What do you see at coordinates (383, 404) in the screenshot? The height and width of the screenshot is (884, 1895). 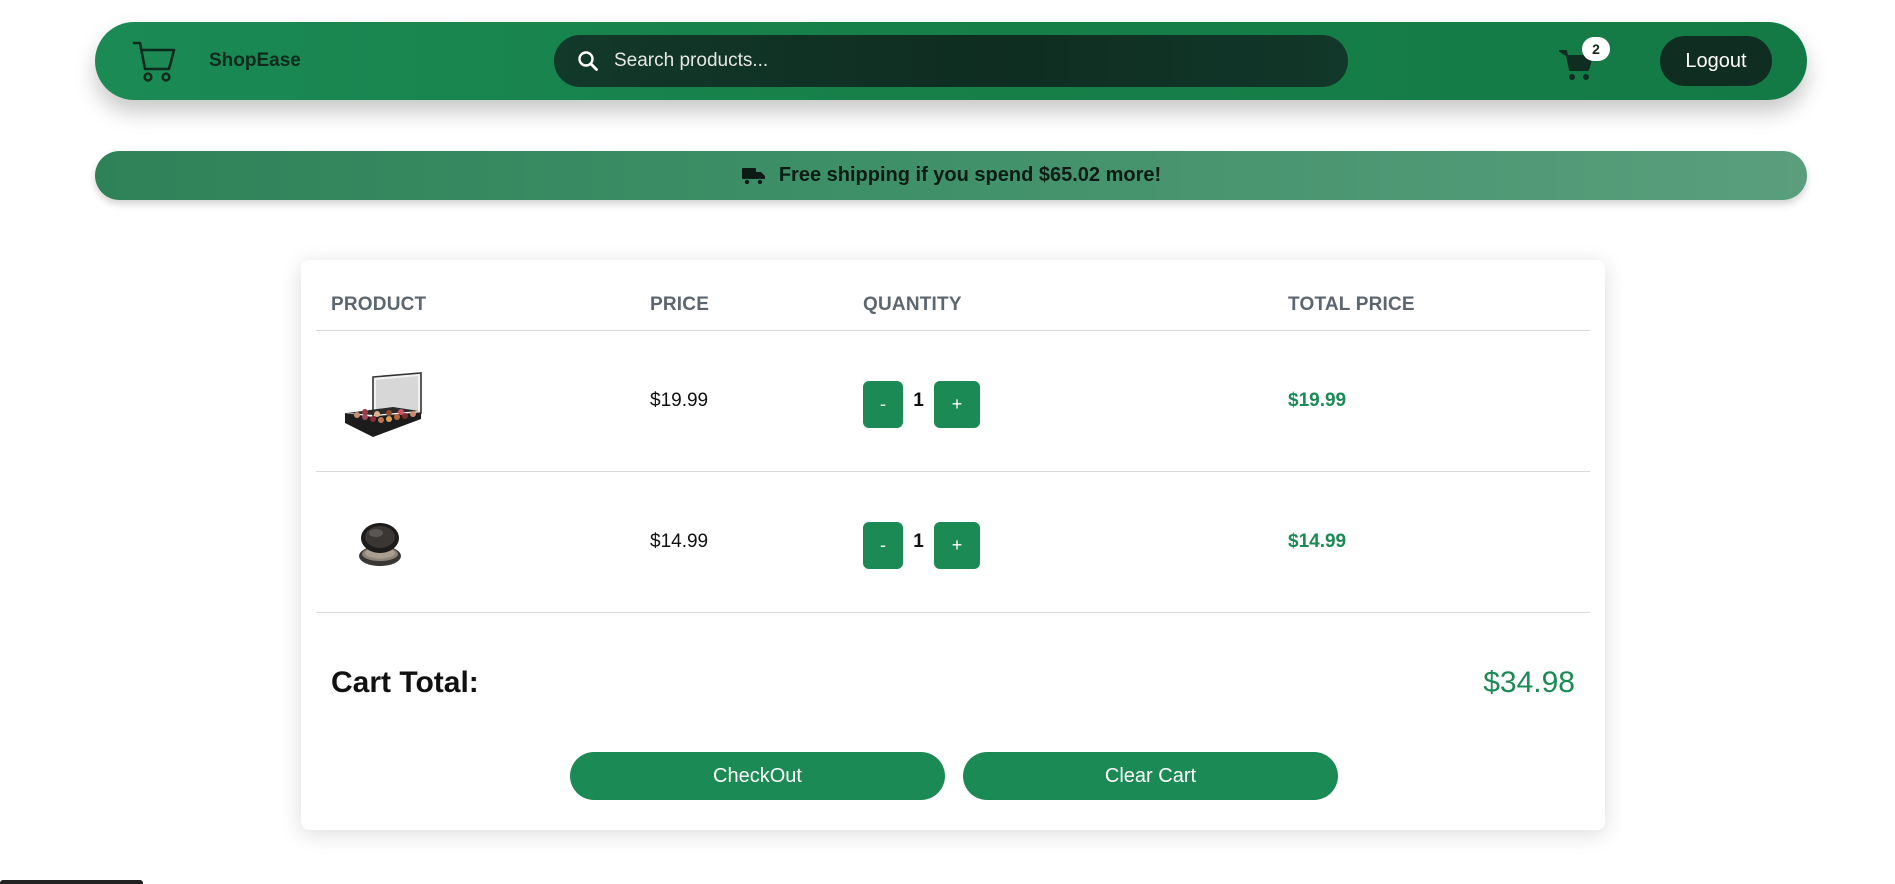 I see `eyeshadow-palette-image` at bounding box center [383, 404].